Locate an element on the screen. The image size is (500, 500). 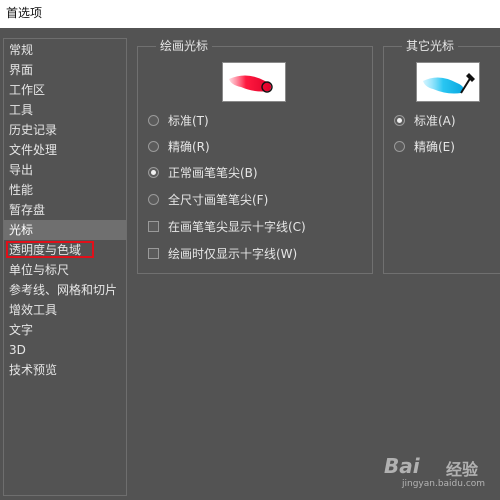
option-label: 正常画笔笔尖(B) is located at coordinates (213, 173).